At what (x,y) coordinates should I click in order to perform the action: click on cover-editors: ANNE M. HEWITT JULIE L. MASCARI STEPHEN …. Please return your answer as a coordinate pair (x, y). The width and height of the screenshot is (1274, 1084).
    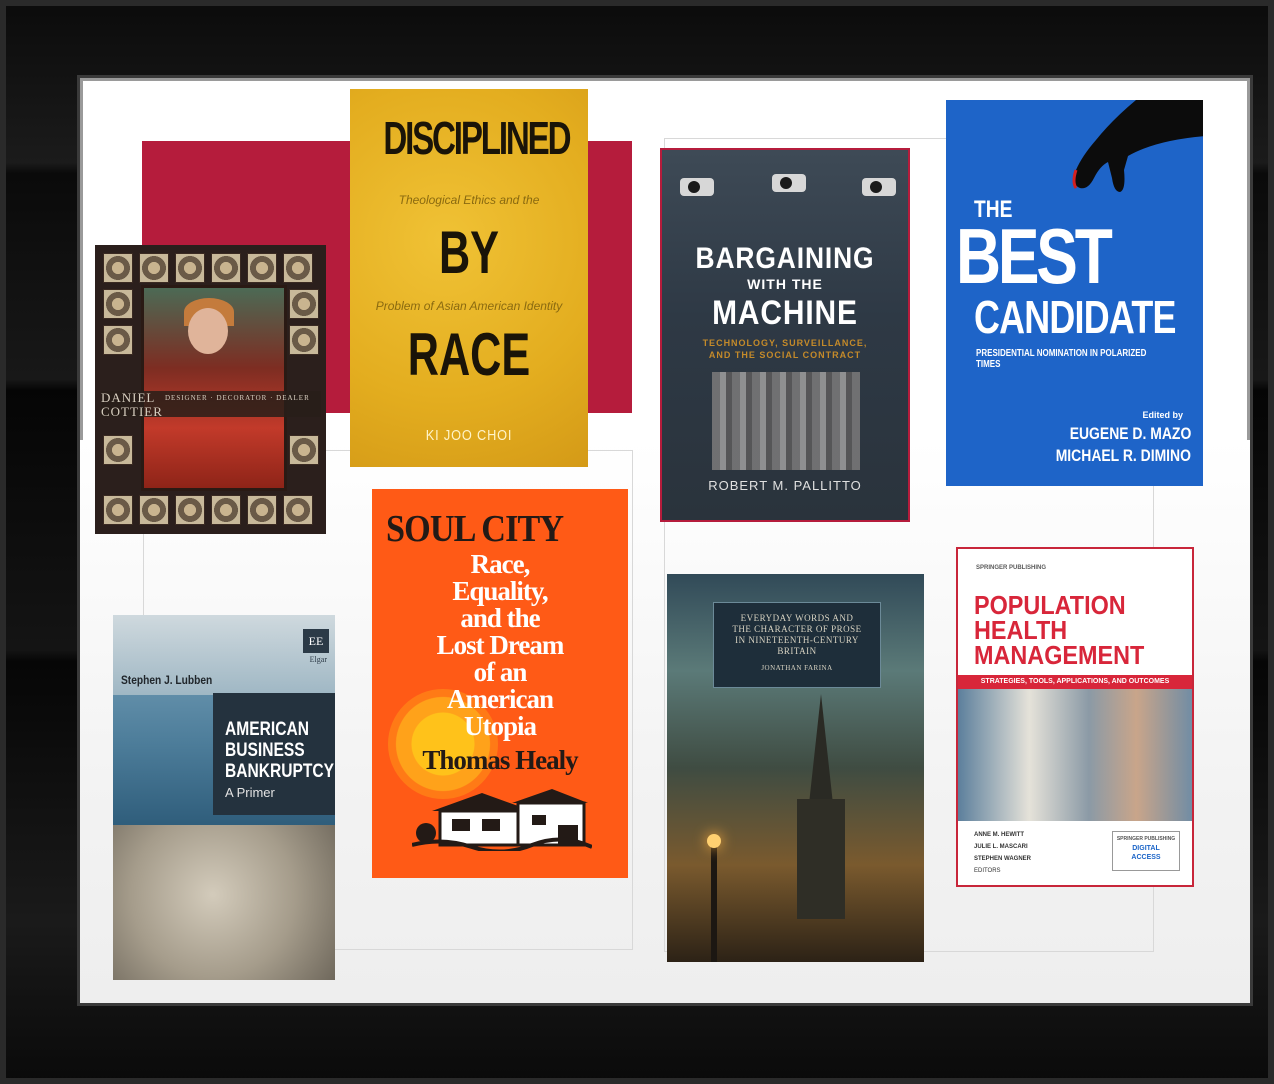
    Looking at the image, I should click on (1002, 853).